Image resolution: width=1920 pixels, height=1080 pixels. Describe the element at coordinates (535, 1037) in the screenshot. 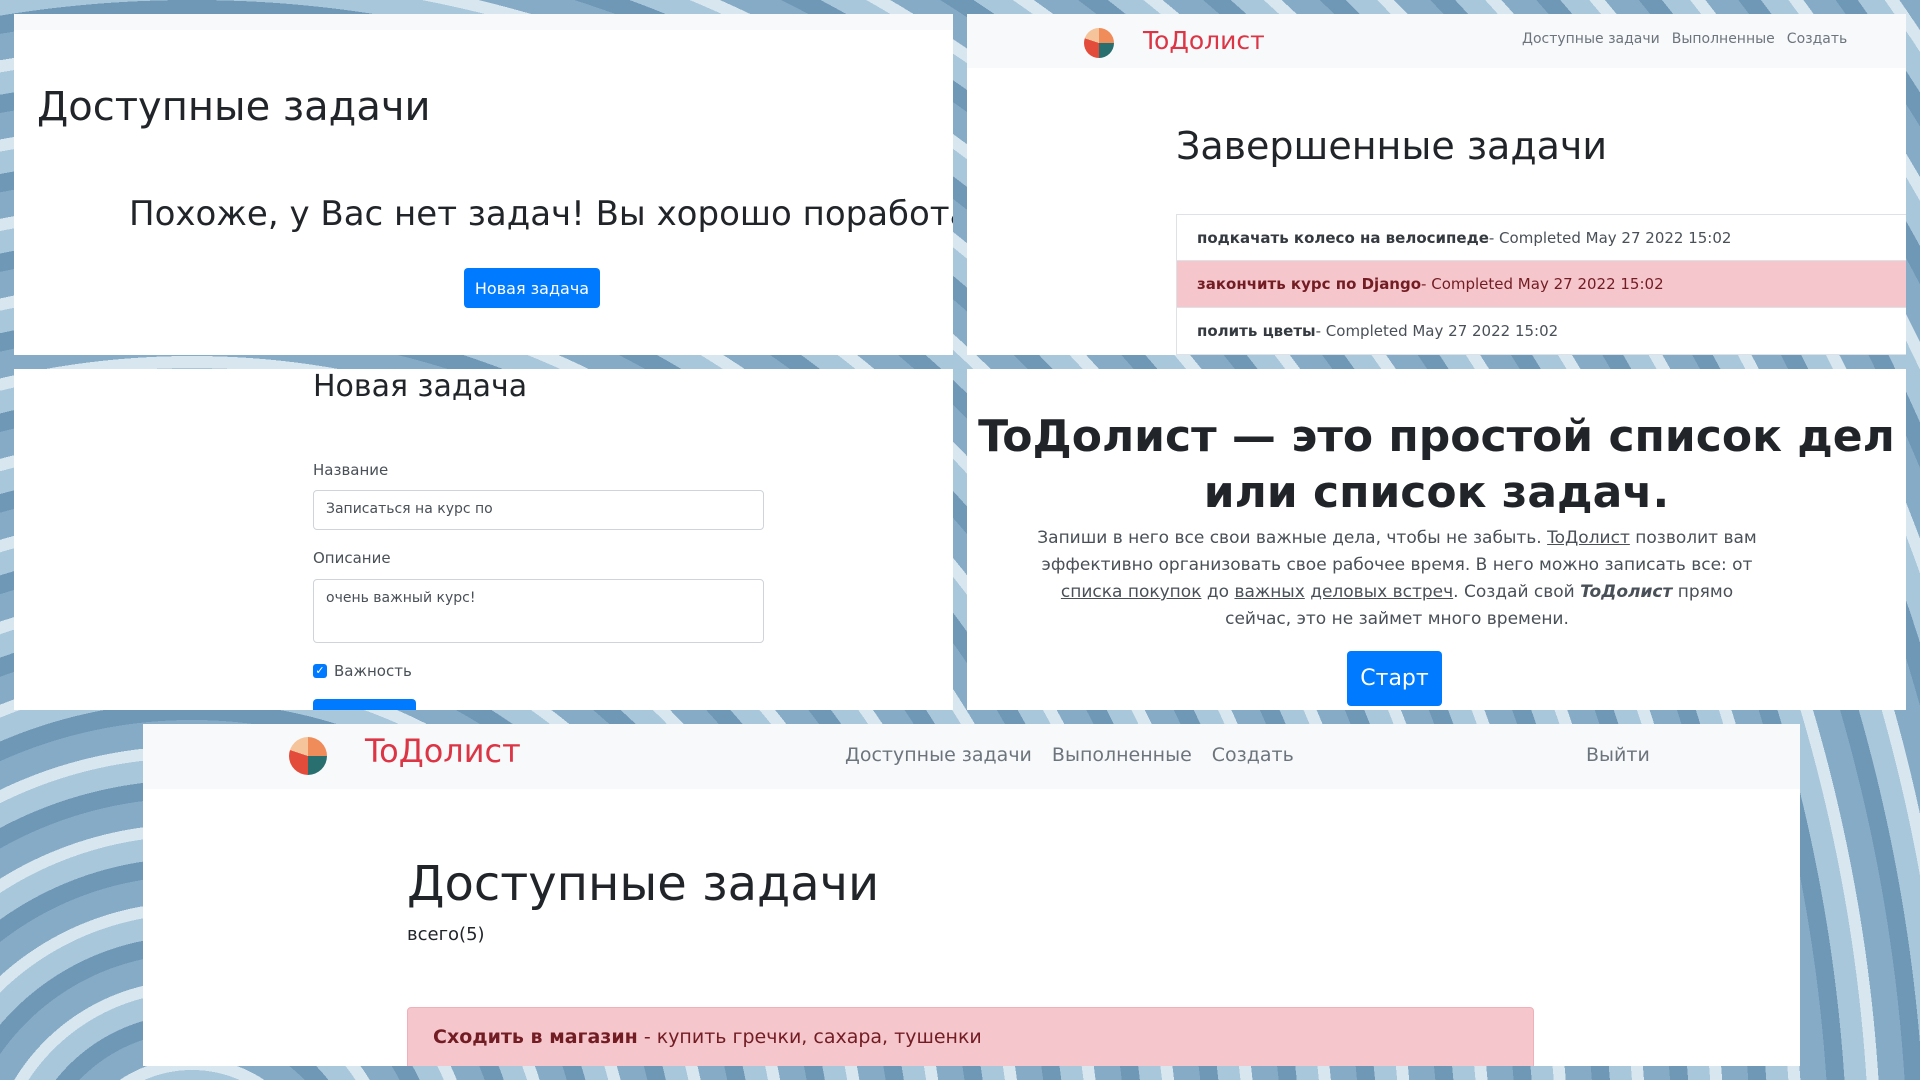

I see `task-name: Сходить в магазин` at that location.